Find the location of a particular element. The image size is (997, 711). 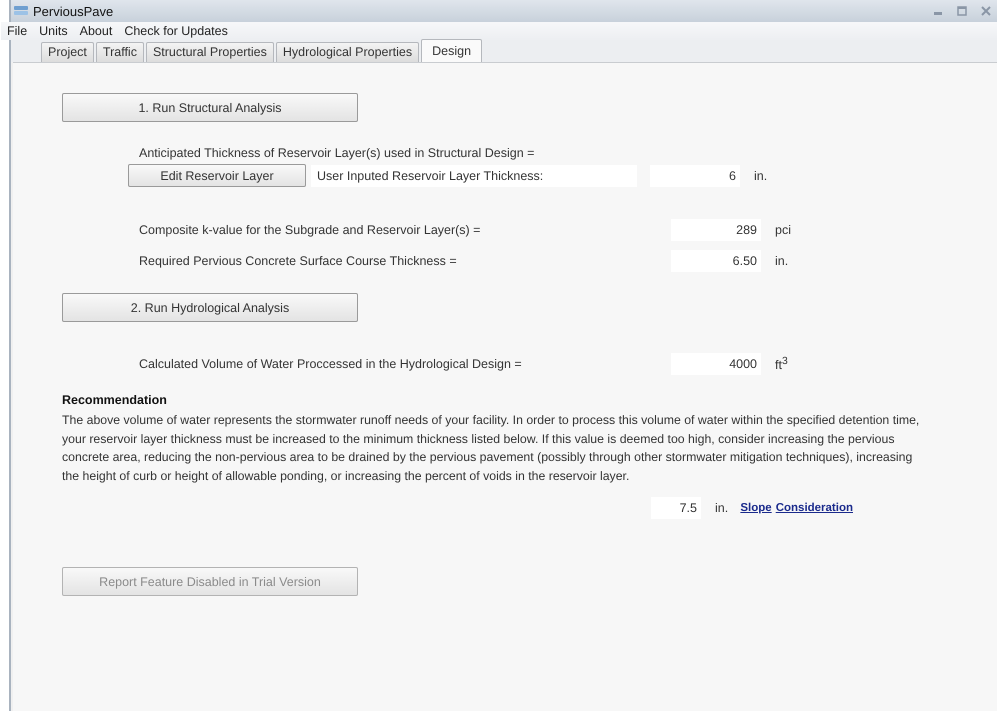

app-icon is located at coordinates (21, 11).